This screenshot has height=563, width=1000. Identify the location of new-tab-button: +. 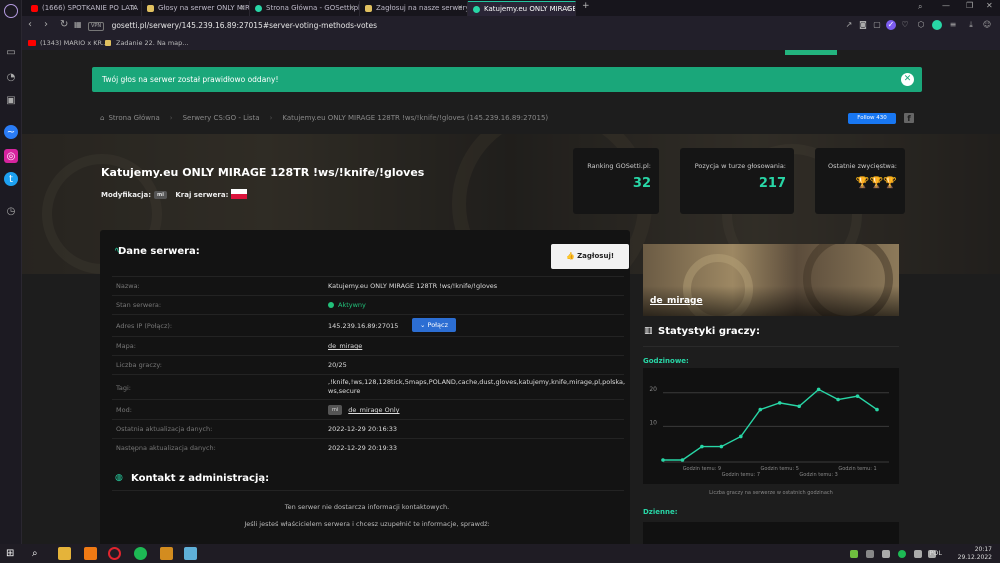
(586, 6).